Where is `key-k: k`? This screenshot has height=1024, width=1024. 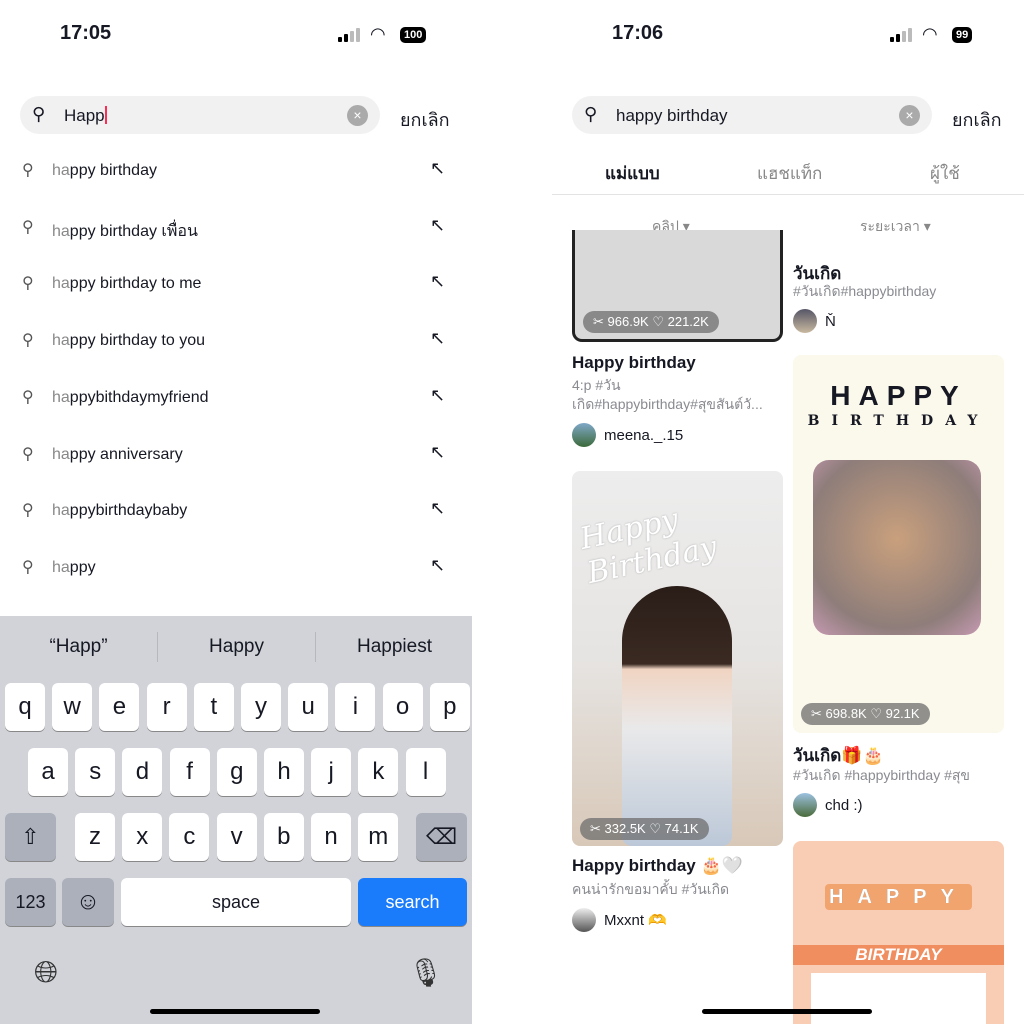 key-k: k is located at coordinates (378, 772).